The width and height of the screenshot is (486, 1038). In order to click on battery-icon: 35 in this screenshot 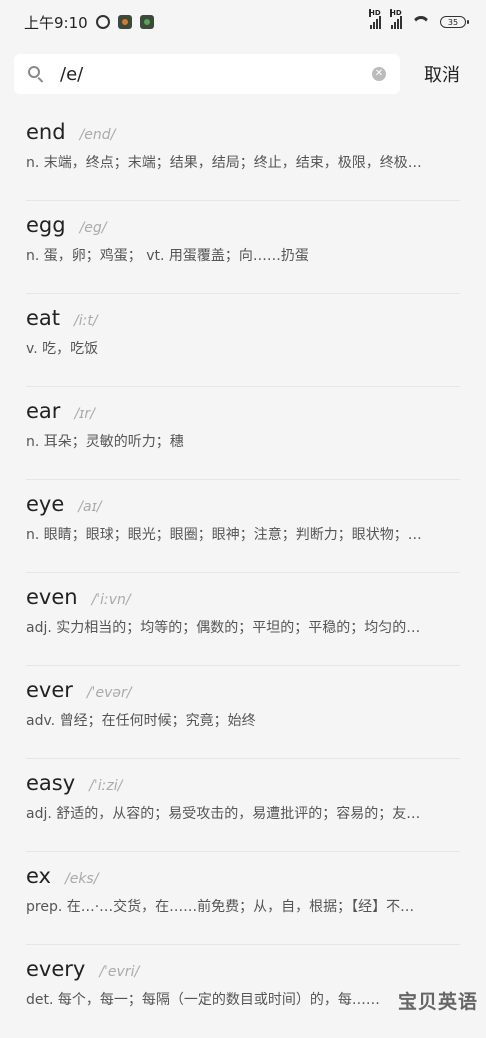, I will do `click(454, 22)`.